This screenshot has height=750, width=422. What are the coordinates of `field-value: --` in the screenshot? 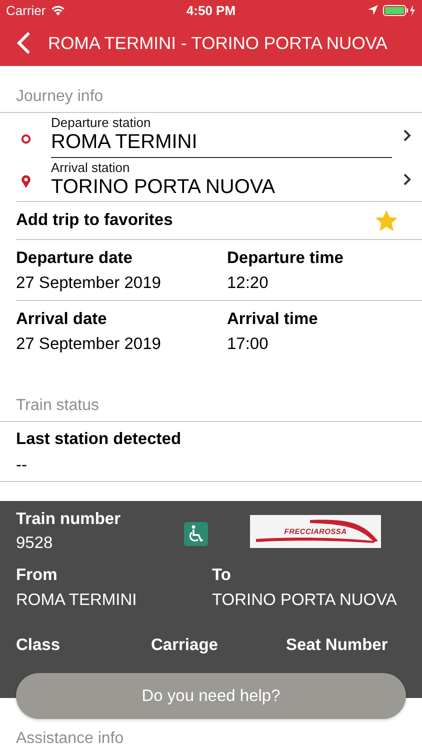 It's located at (22, 465).